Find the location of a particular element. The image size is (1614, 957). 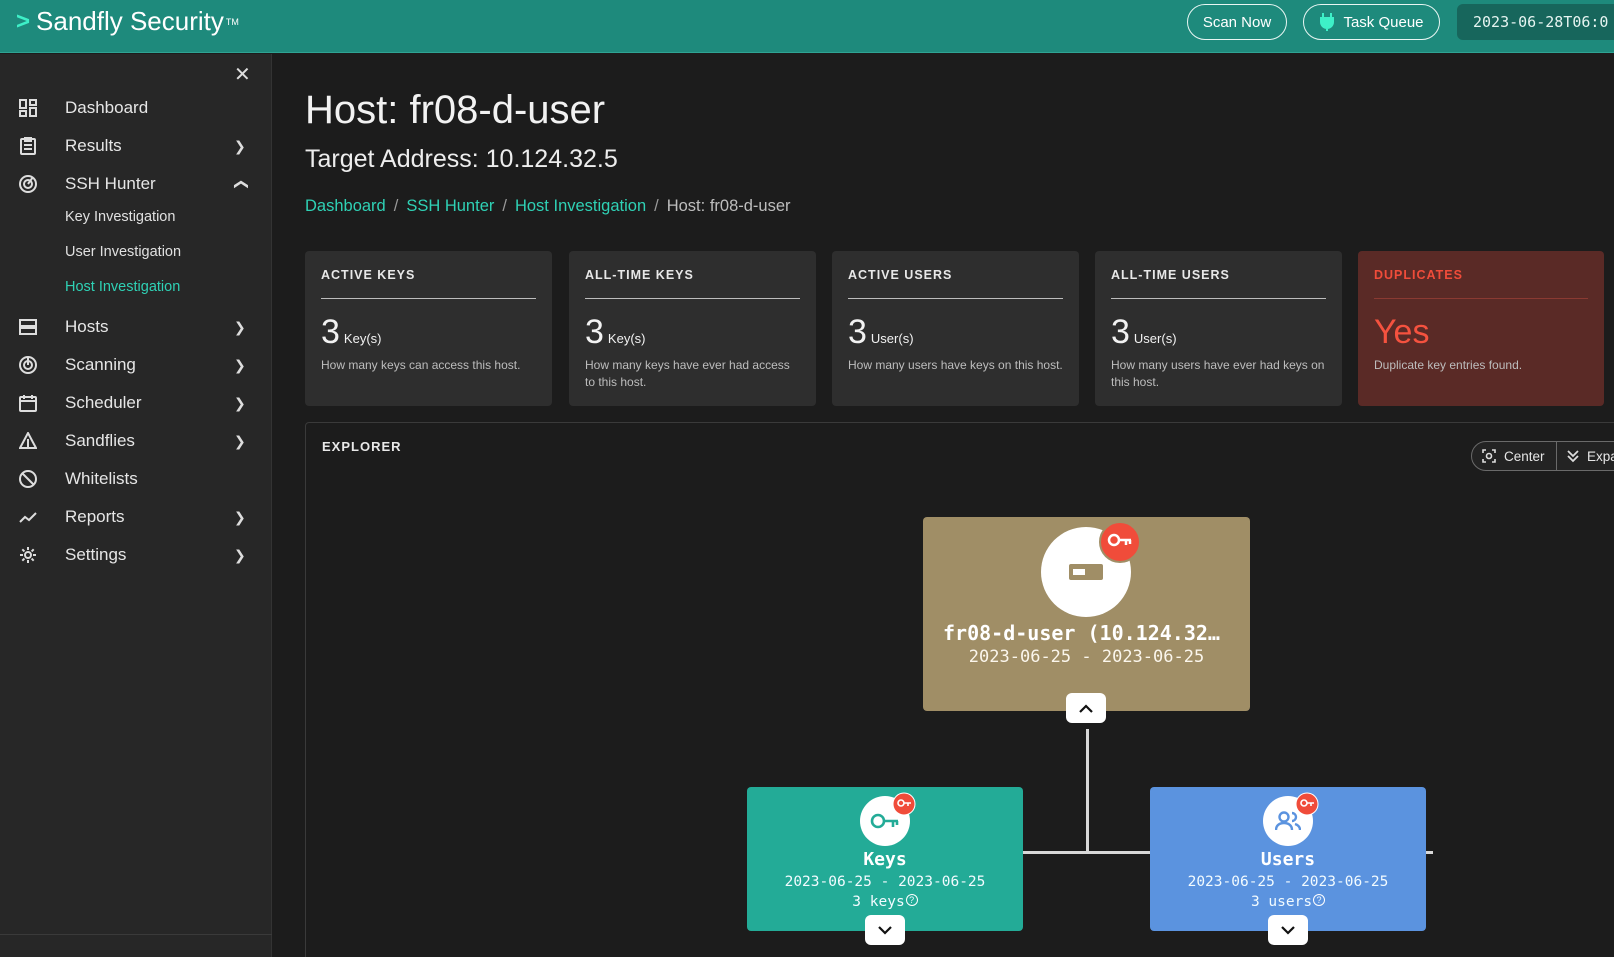

card-description: Duplicate key entries found. is located at coordinates (1448, 365).